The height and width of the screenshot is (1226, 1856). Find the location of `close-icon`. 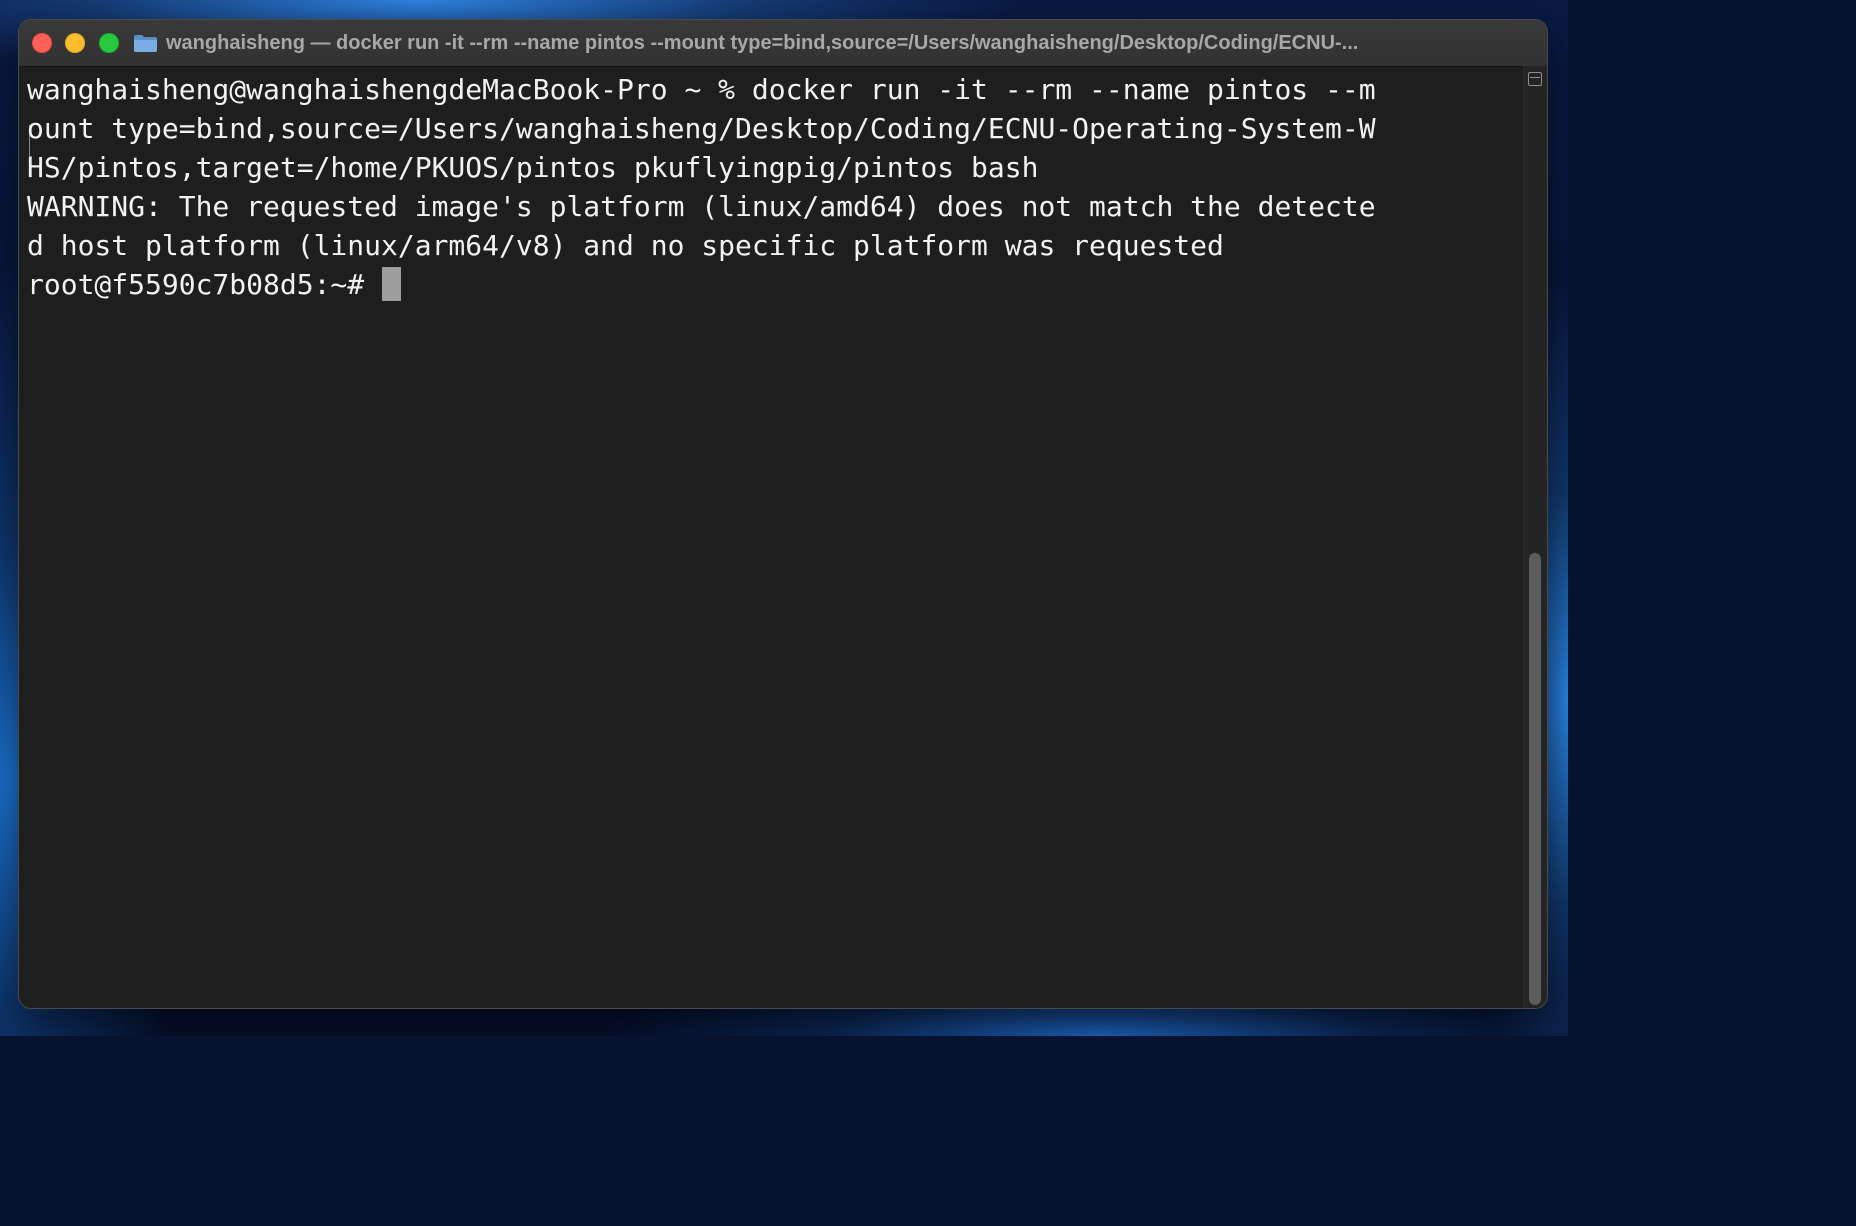

close-icon is located at coordinates (42, 43).